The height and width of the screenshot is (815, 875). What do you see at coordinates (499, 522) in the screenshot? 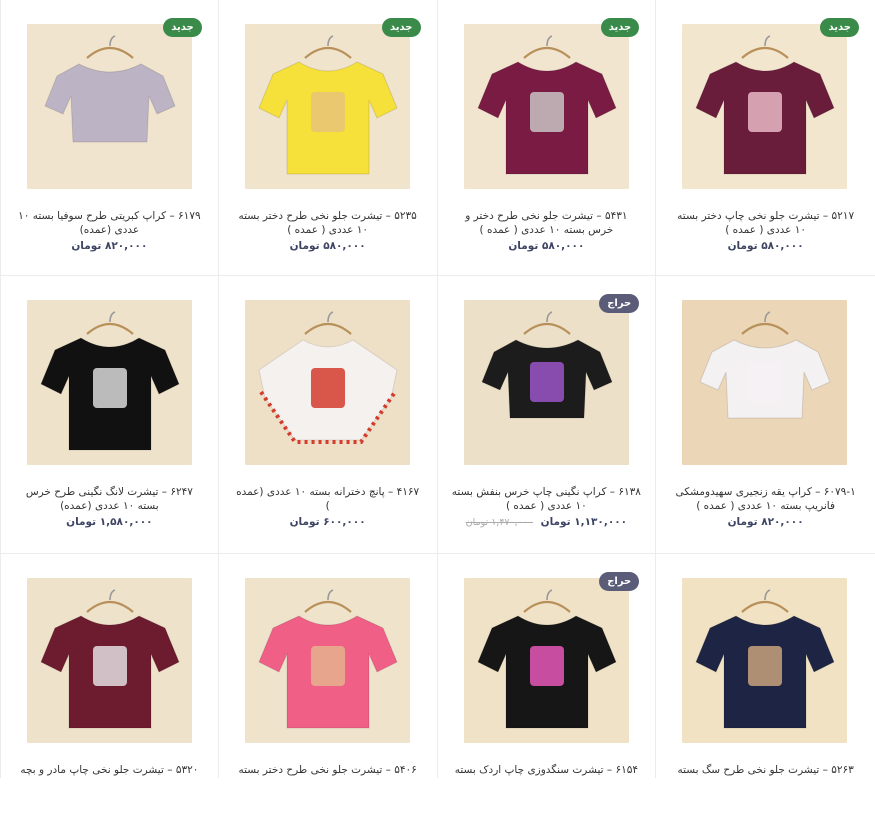
I see `old-price: ۱,۴۷۰,۰۰۰ تومان` at bounding box center [499, 522].